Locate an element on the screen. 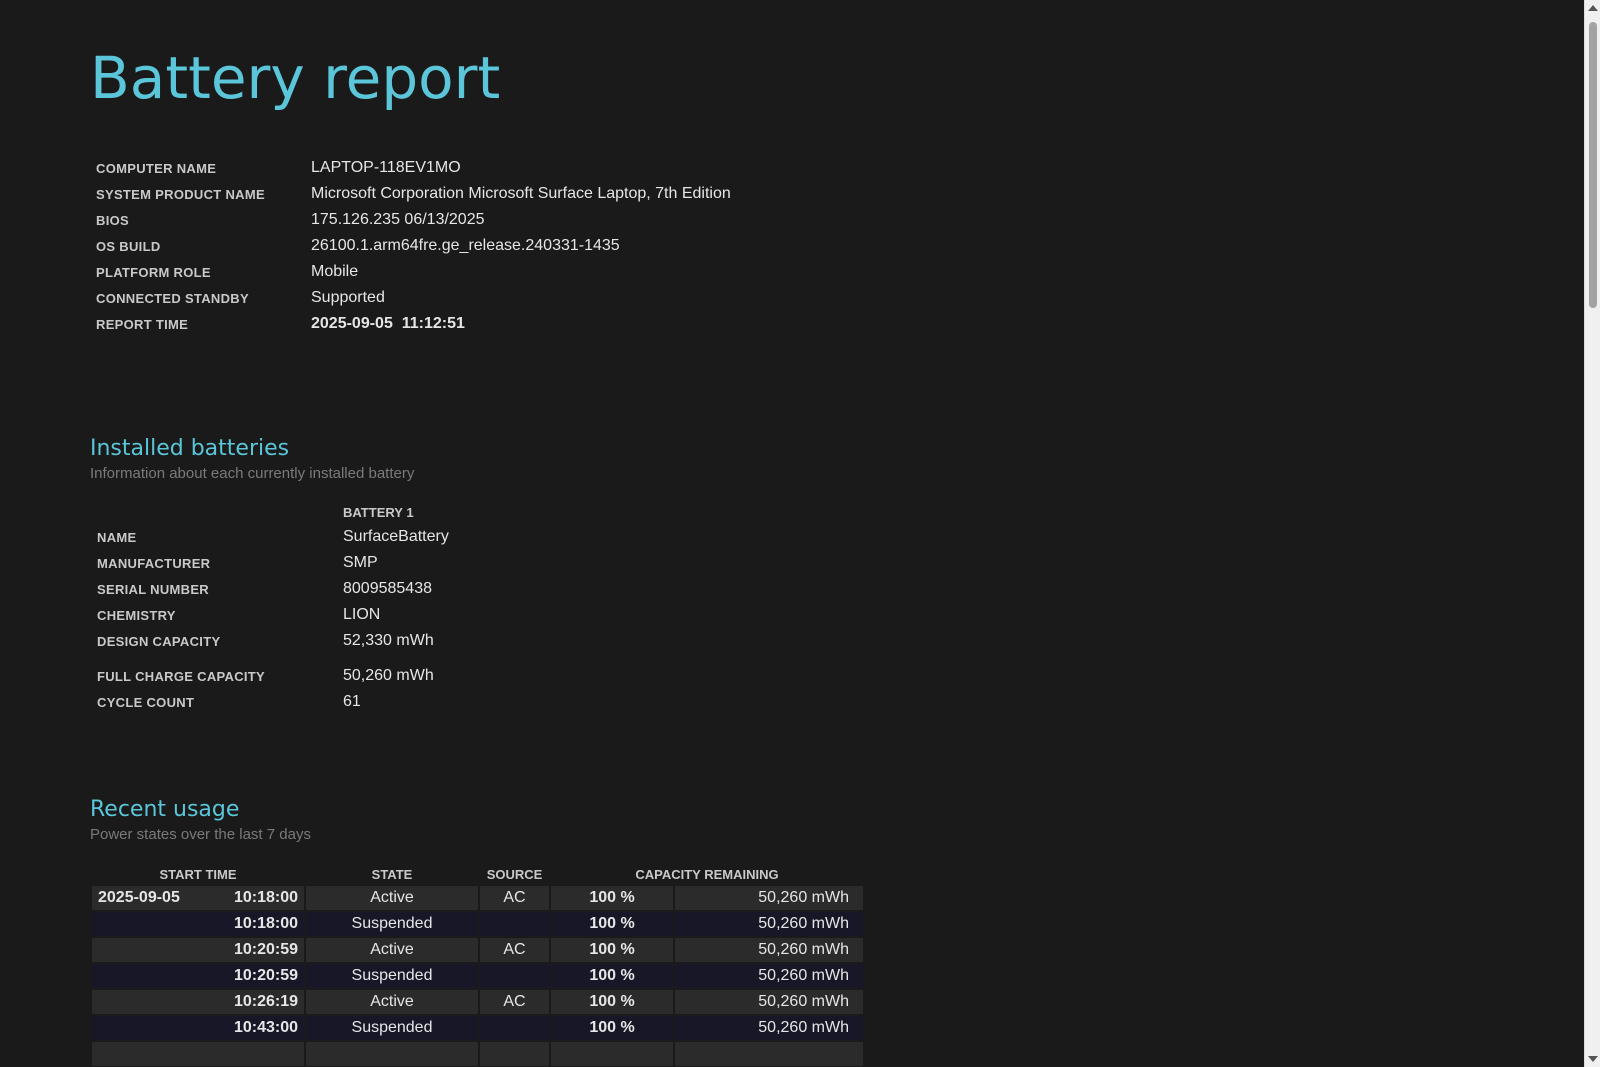 The width and height of the screenshot is (1600, 1067). info-value: LAPTOP-118EV1MO is located at coordinates (386, 167).